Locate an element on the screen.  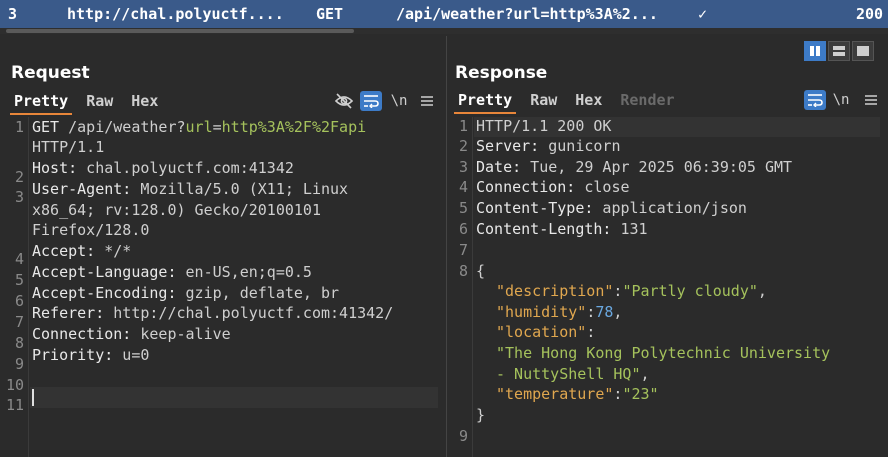
response-tab-render: Render is located at coordinates (647, 101).